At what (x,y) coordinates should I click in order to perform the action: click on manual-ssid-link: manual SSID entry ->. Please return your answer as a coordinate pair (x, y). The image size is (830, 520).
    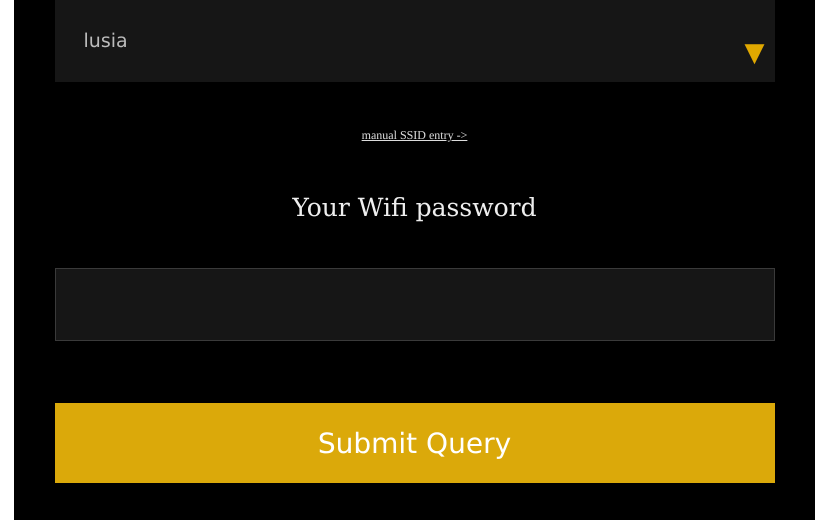
    Looking at the image, I should click on (415, 135).